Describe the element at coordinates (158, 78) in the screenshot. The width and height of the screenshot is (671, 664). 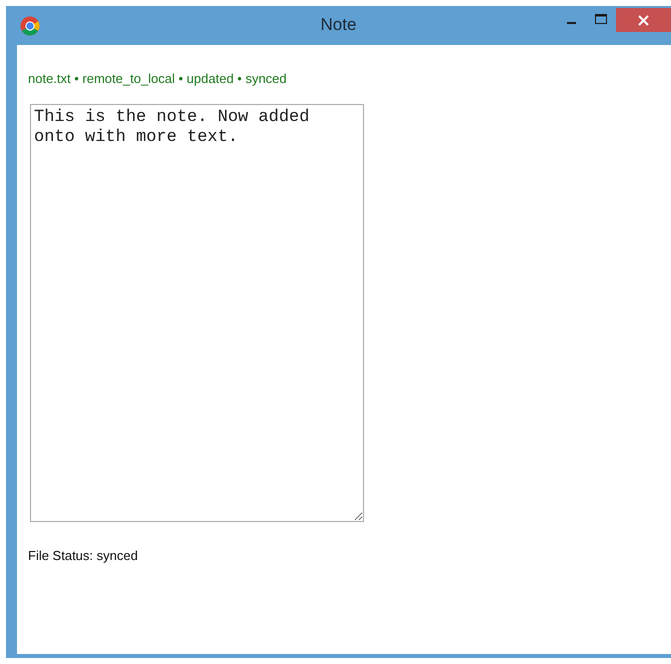
I see `status-line: note.txt • remote_to_local • updated • synced` at that location.